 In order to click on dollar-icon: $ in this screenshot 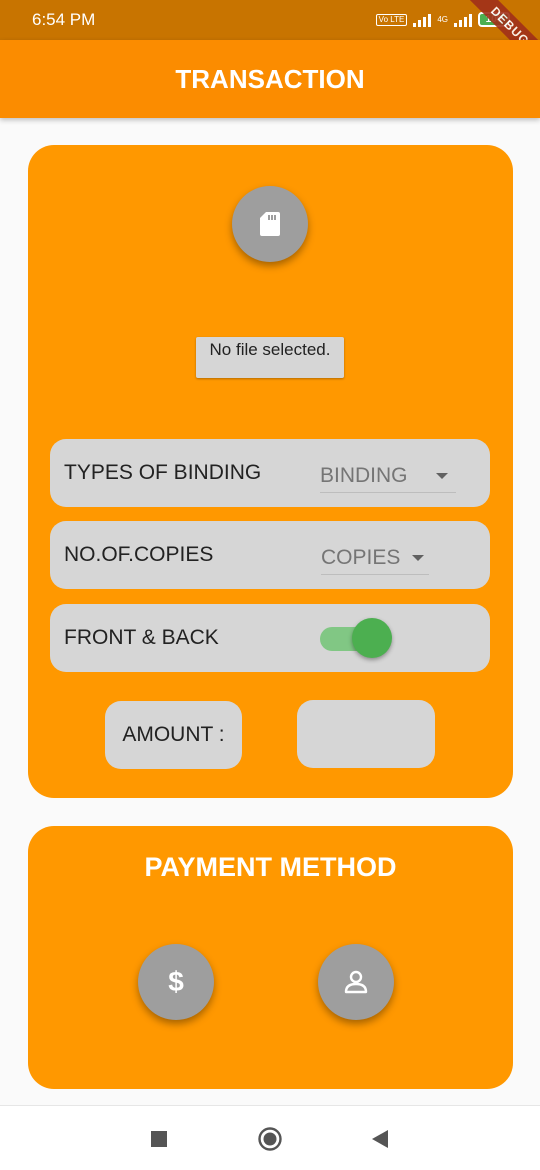, I will do `click(176, 981)`.